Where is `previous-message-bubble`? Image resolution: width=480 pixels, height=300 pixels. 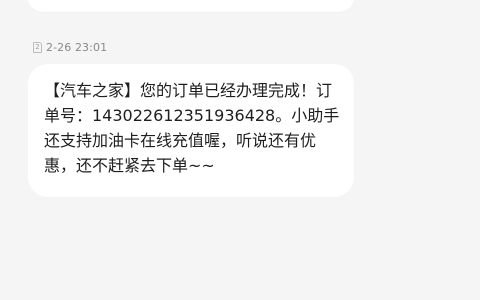 previous-message-bubble is located at coordinates (191, 6).